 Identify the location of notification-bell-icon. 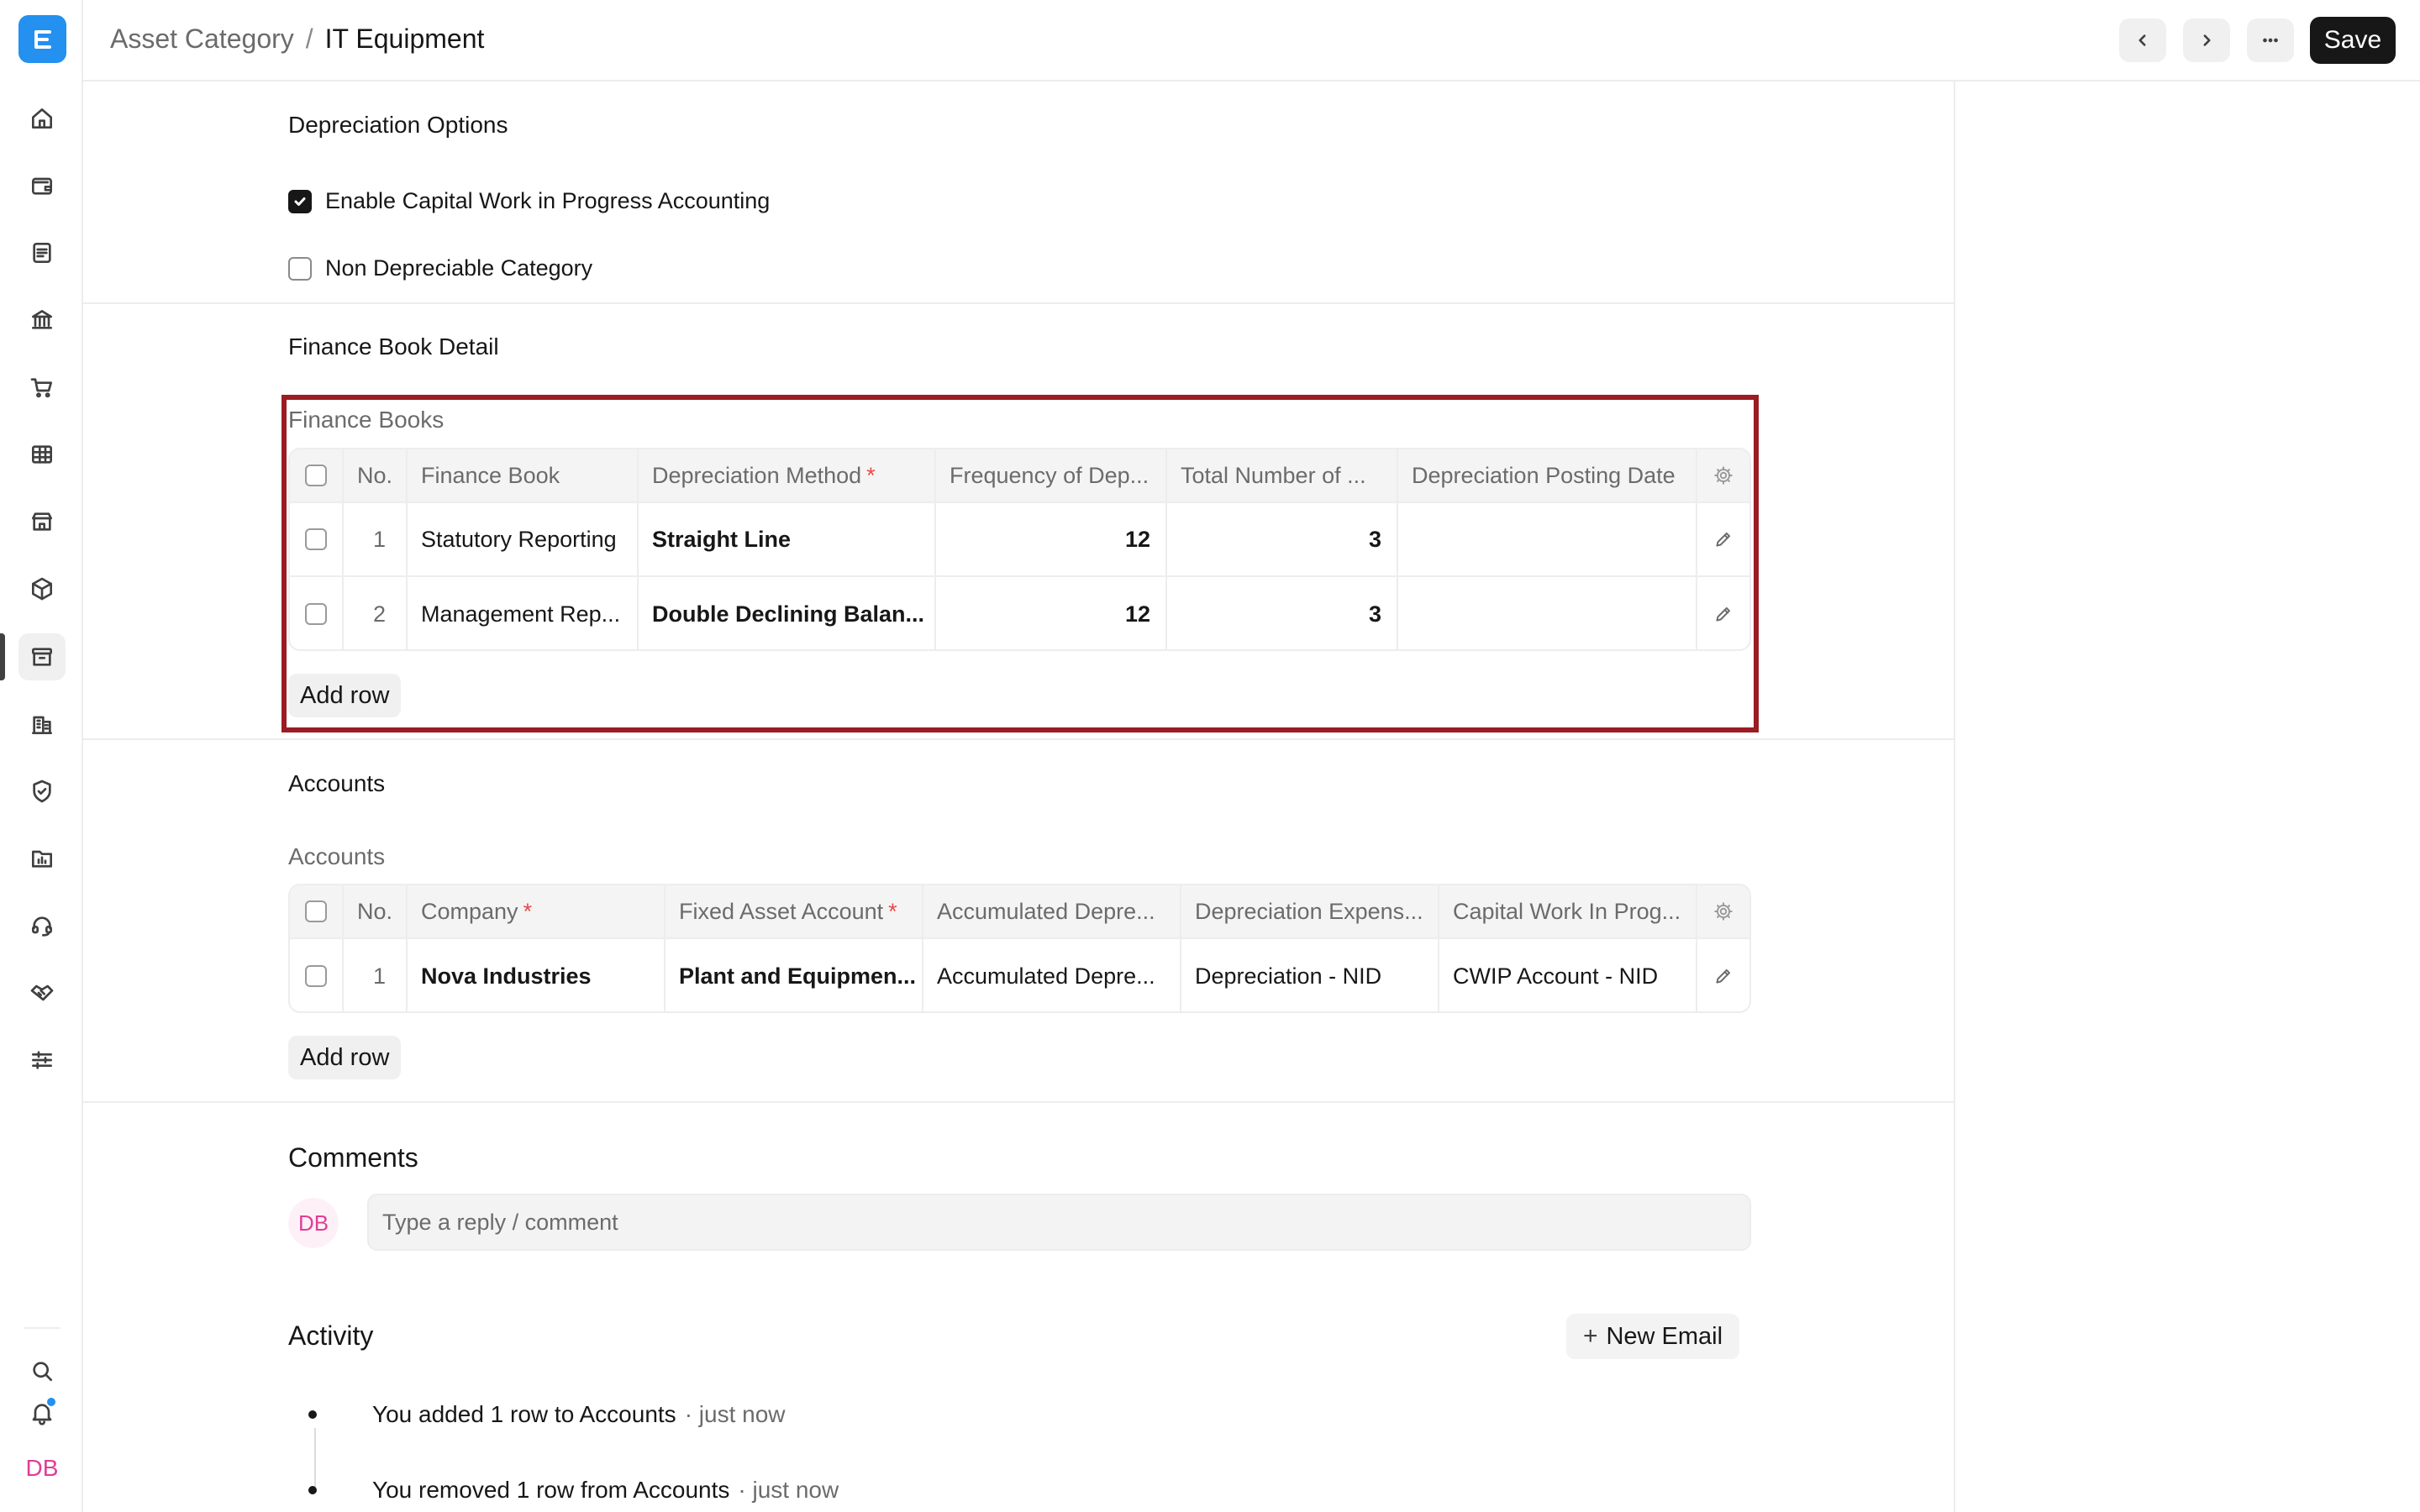
(42, 1412).